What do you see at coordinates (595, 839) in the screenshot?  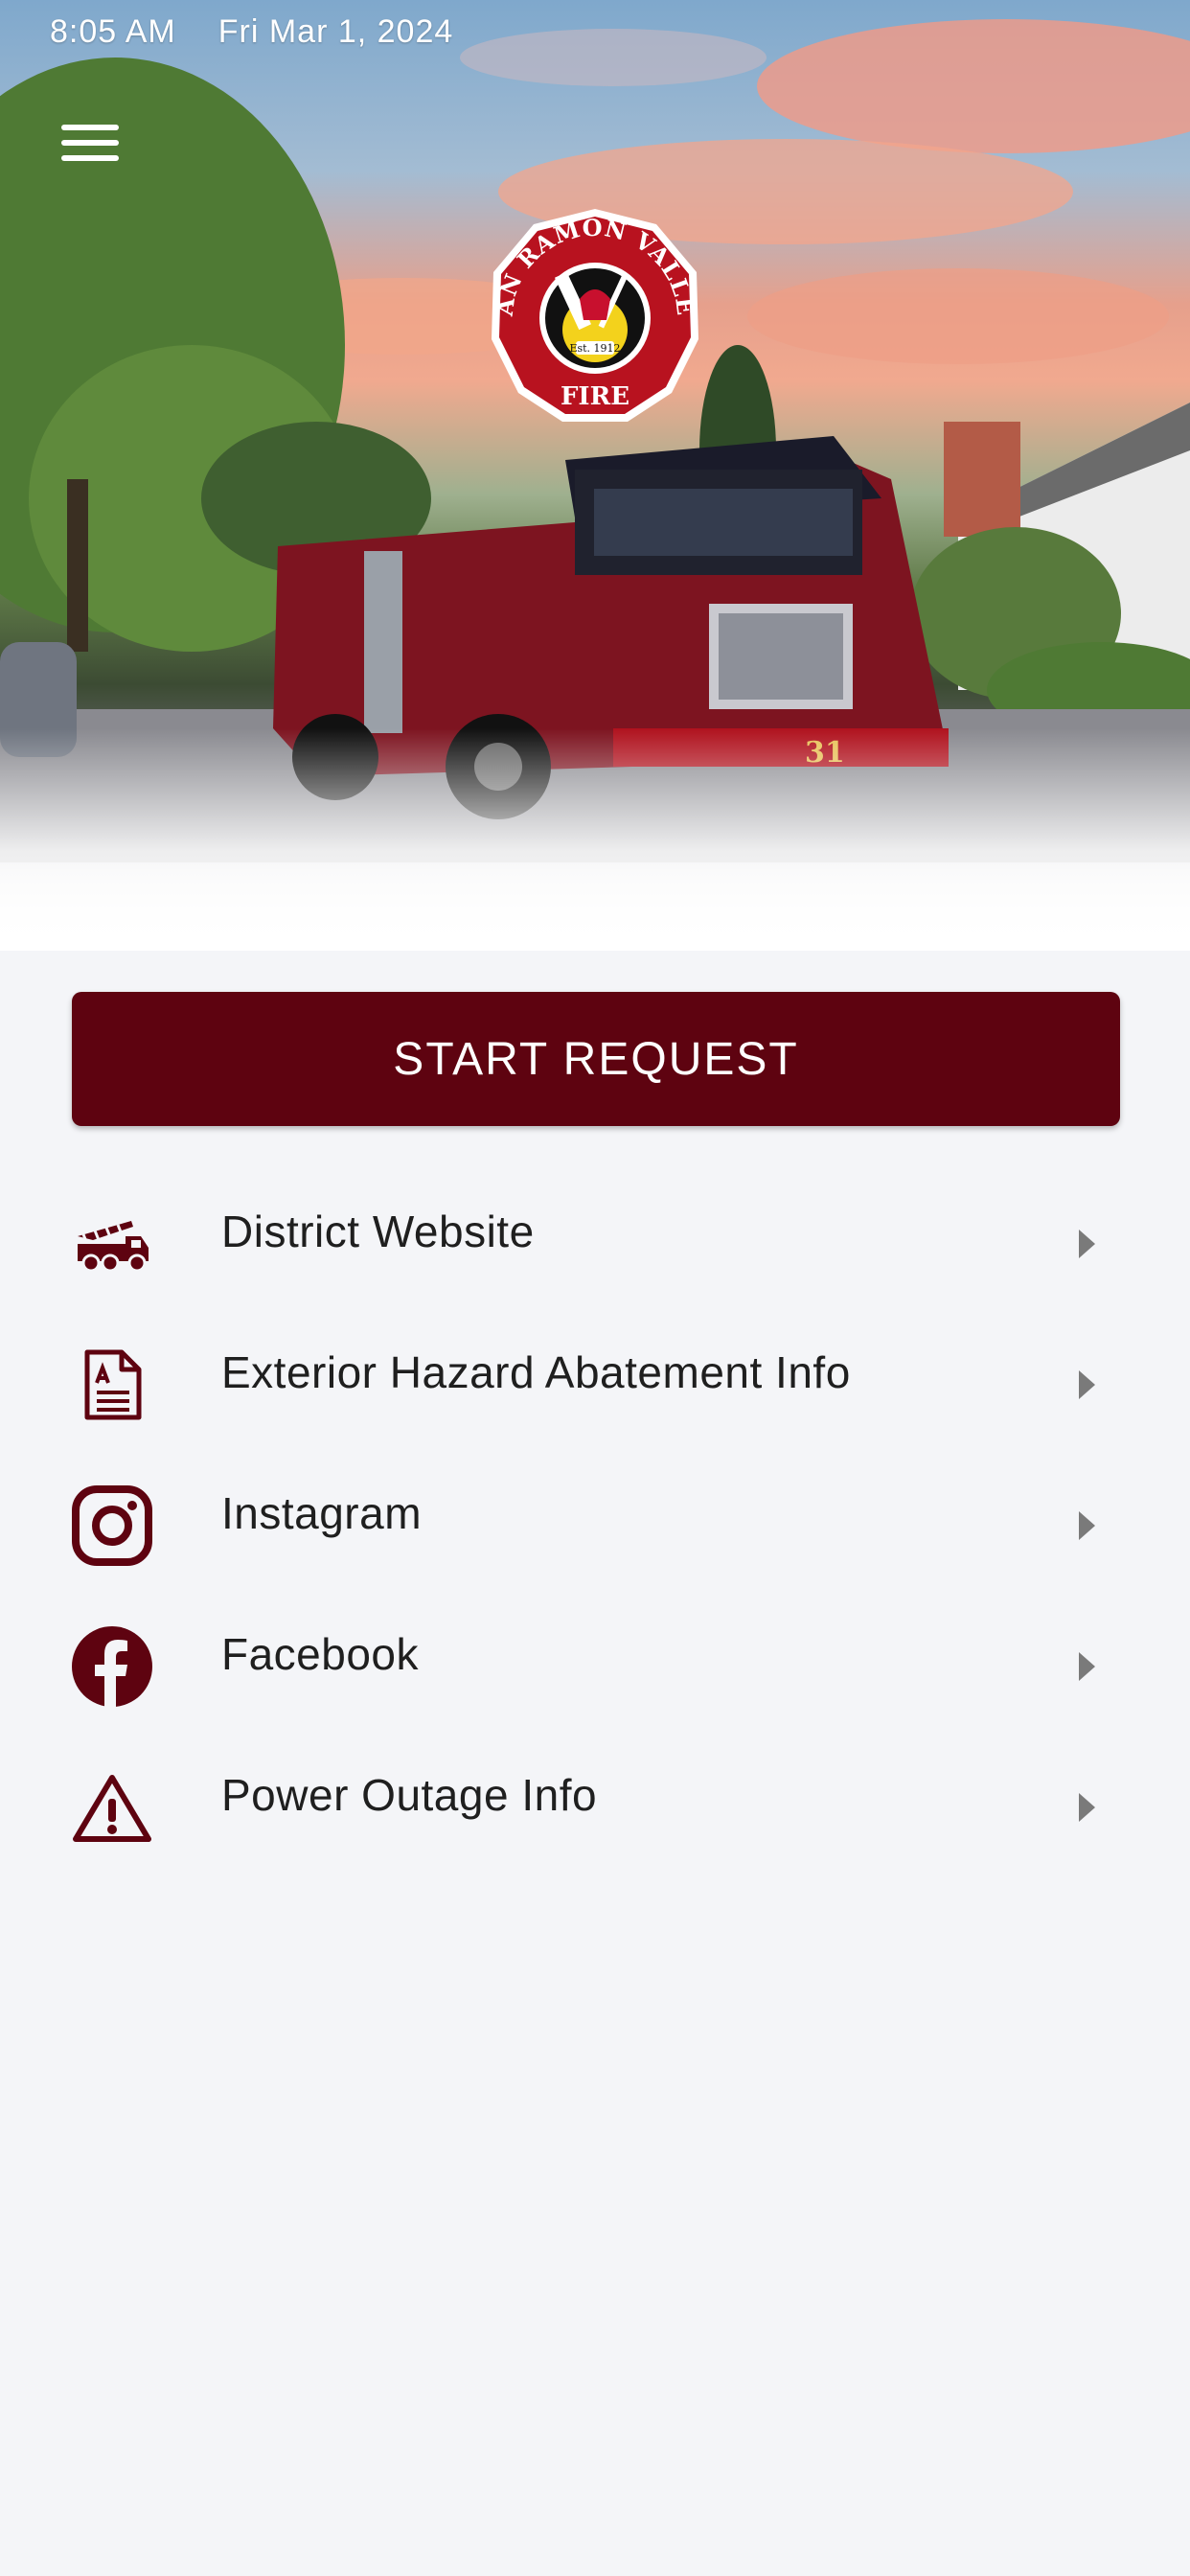 I see `hero-fade` at bounding box center [595, 839].